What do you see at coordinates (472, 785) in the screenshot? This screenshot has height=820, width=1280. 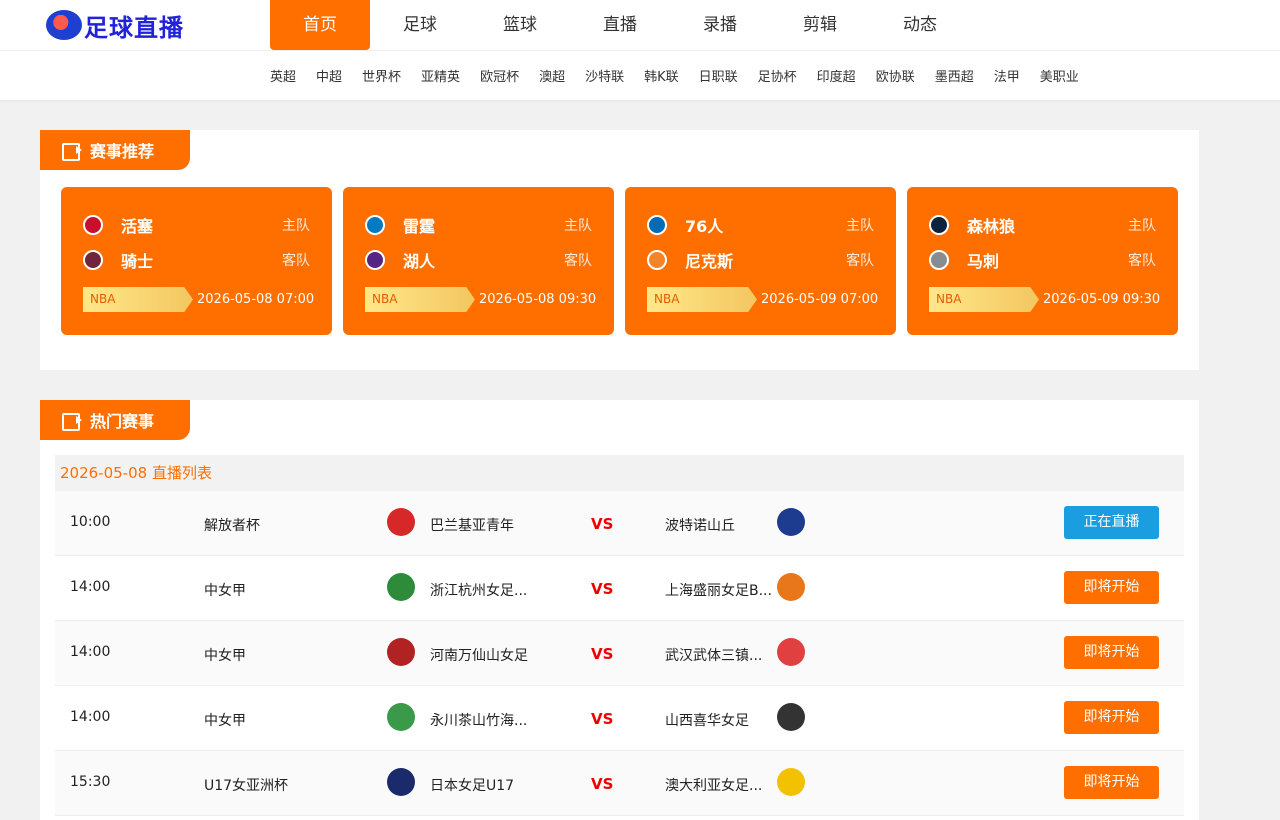 I see `home-team-name: 日本女足U17` at bounding box center [472, 785].